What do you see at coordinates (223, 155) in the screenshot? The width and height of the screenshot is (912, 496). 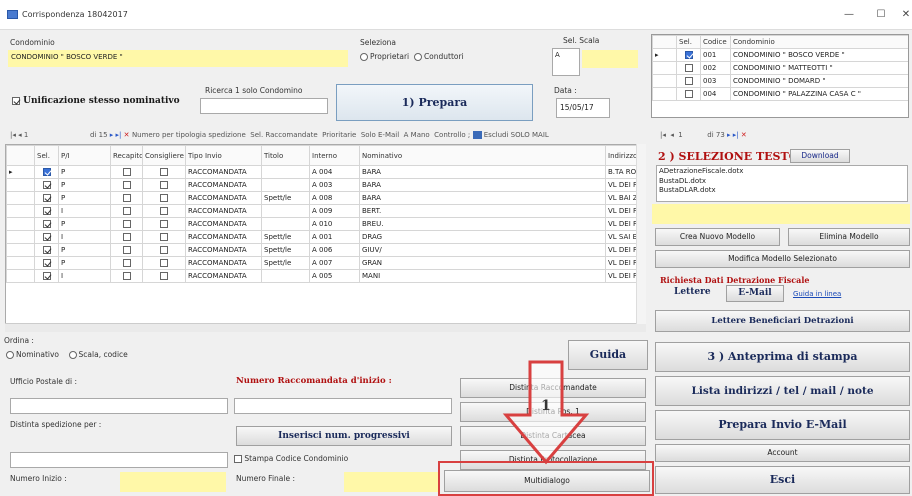 I see `col-tipo-invio: Tipo Invio` at bounding box center [223, 155].